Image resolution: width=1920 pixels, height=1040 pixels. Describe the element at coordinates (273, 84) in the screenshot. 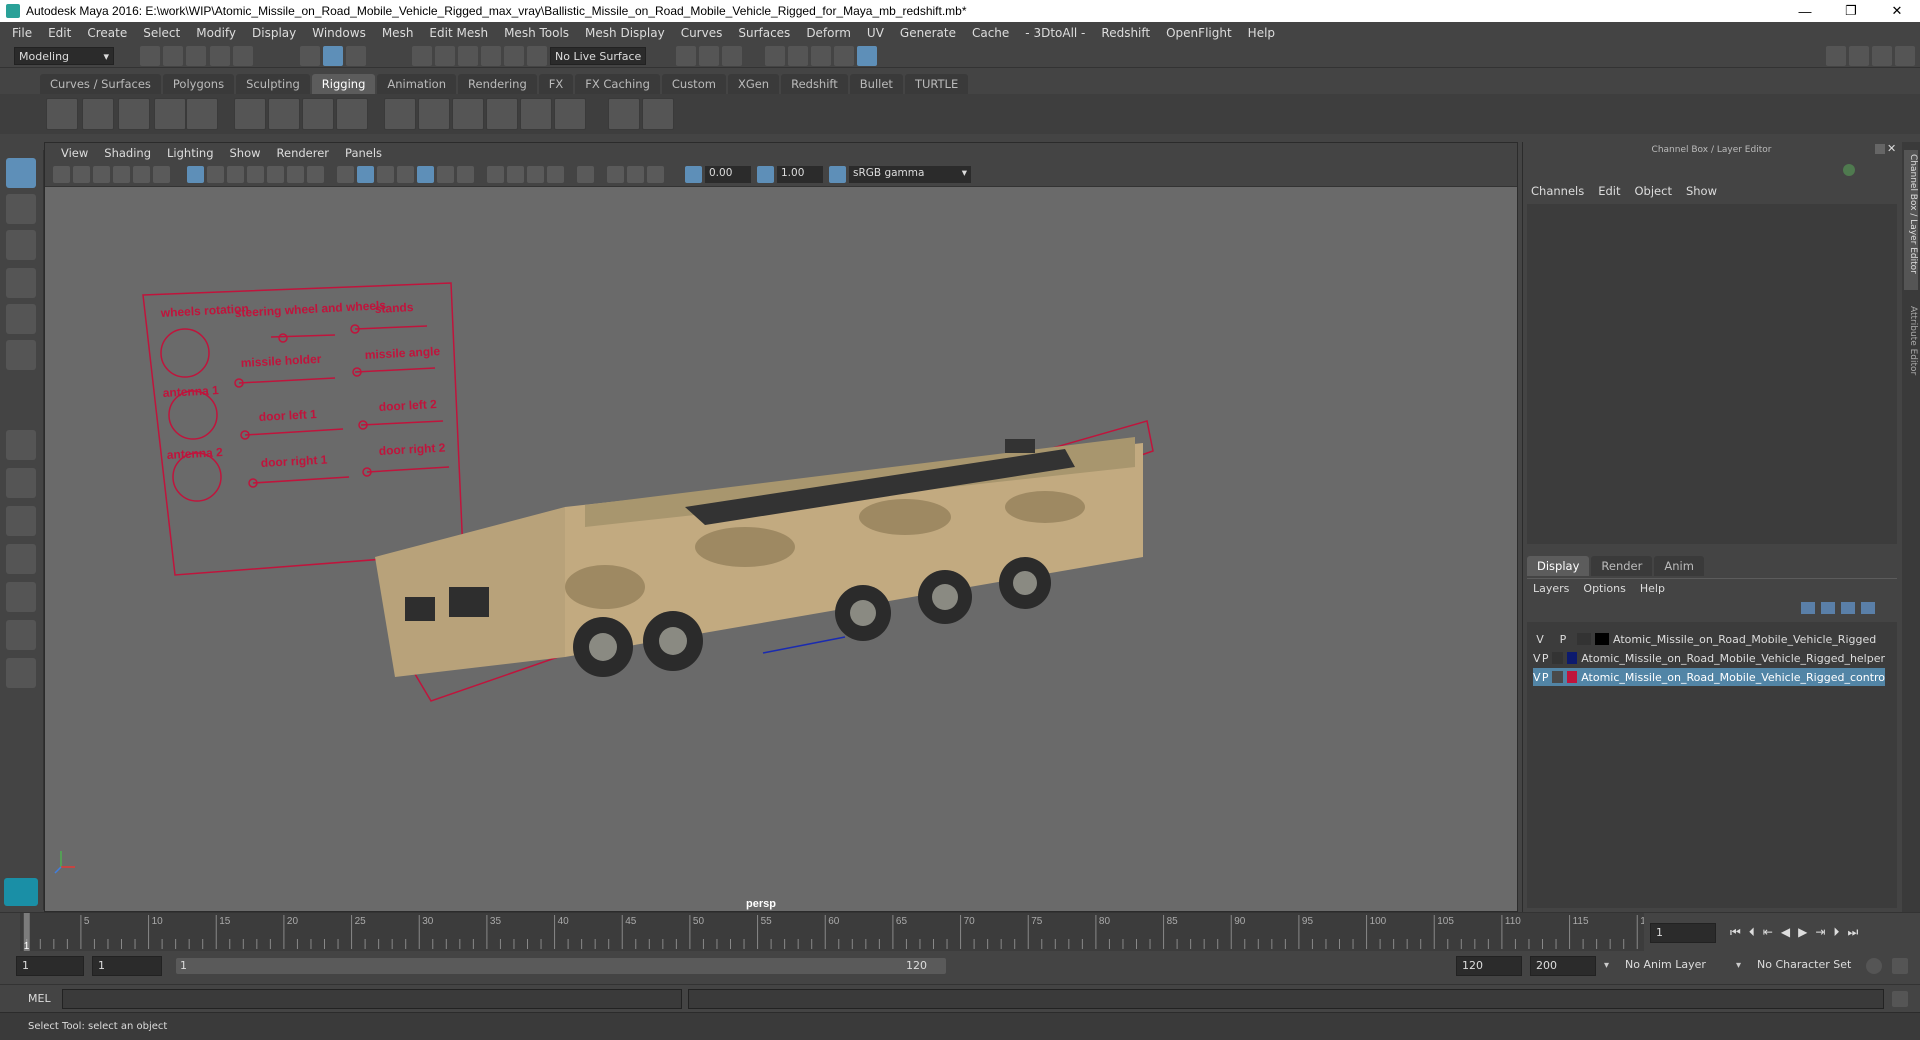

I see `shelf-tab-sculpting: Sculpting` at that location.